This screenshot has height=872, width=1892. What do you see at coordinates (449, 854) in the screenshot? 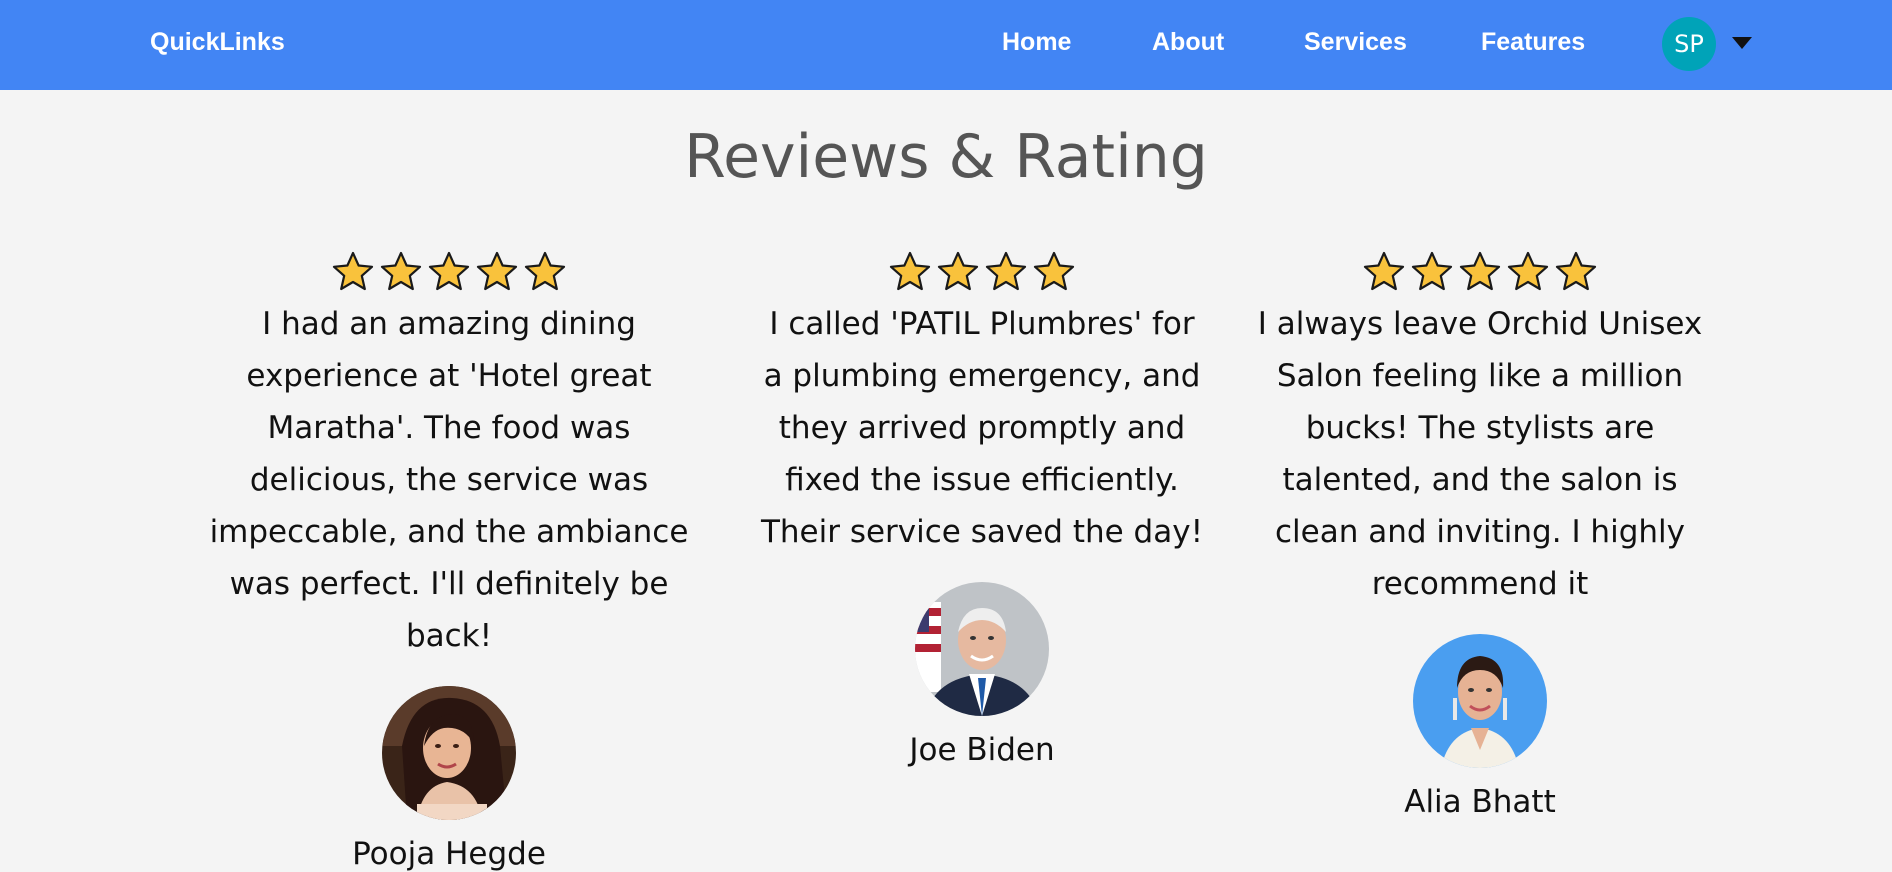
I see `reviewer-name: Pooja Hegde` at bounding box center [449, 854].